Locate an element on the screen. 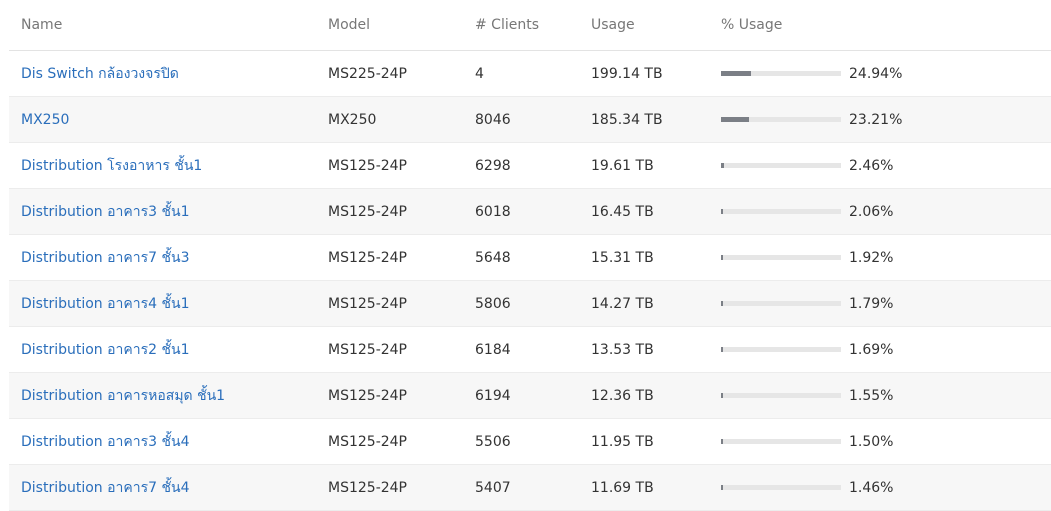 This screenshot has height=511, width=1051. device-name-link: Distribution อาคาร2 ชั้น1 is located at coordinates (105, 350).